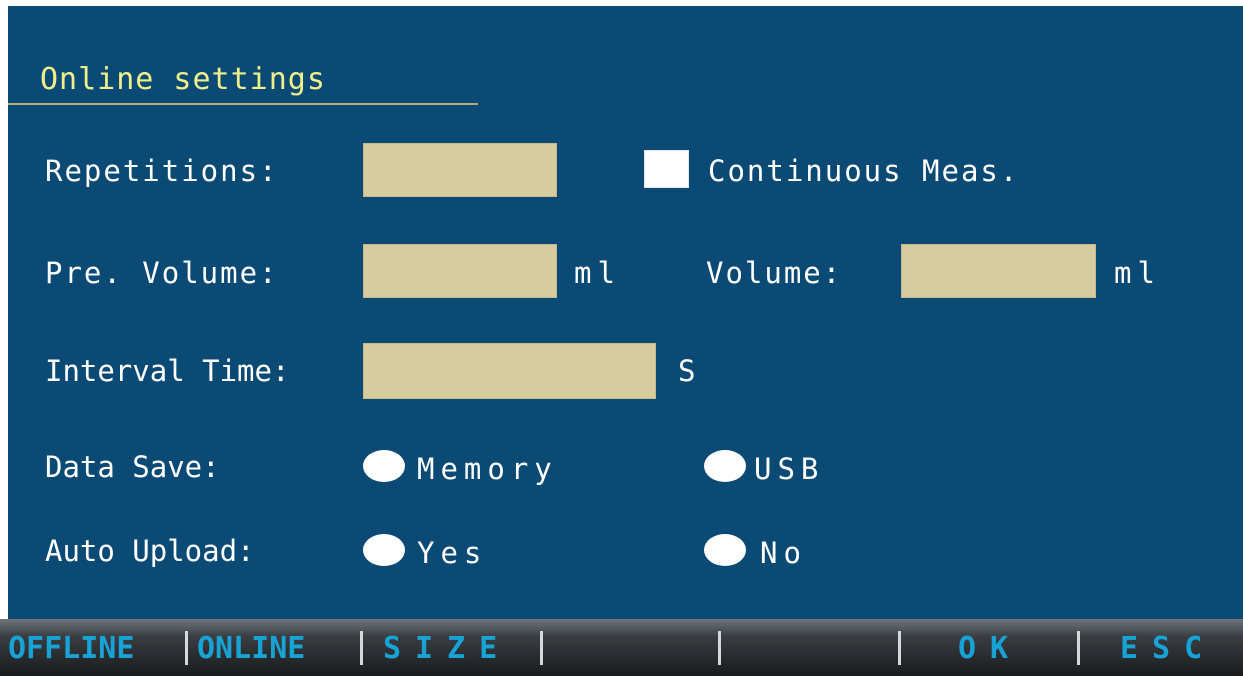 The width and height of the screenshot is (1243, 676). I want to click on data-save-memory-radio, so click(384, 466).